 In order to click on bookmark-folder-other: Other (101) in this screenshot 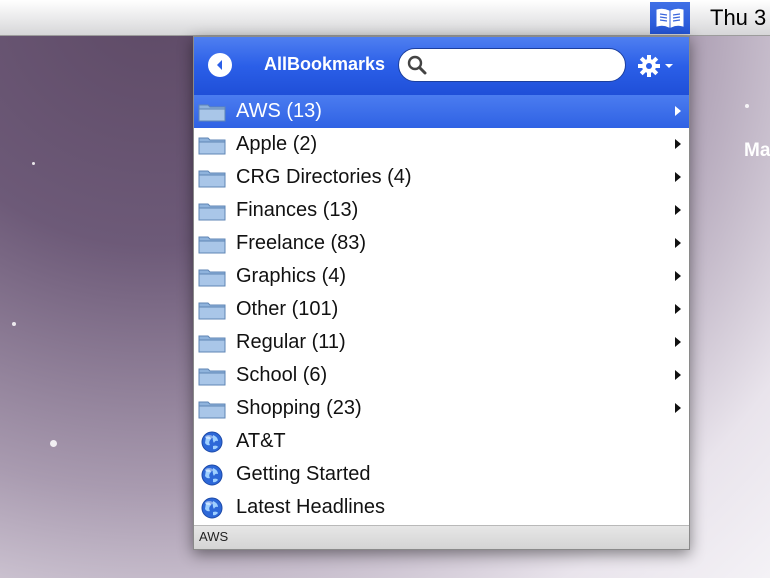, I will do `click(441, 309)`.